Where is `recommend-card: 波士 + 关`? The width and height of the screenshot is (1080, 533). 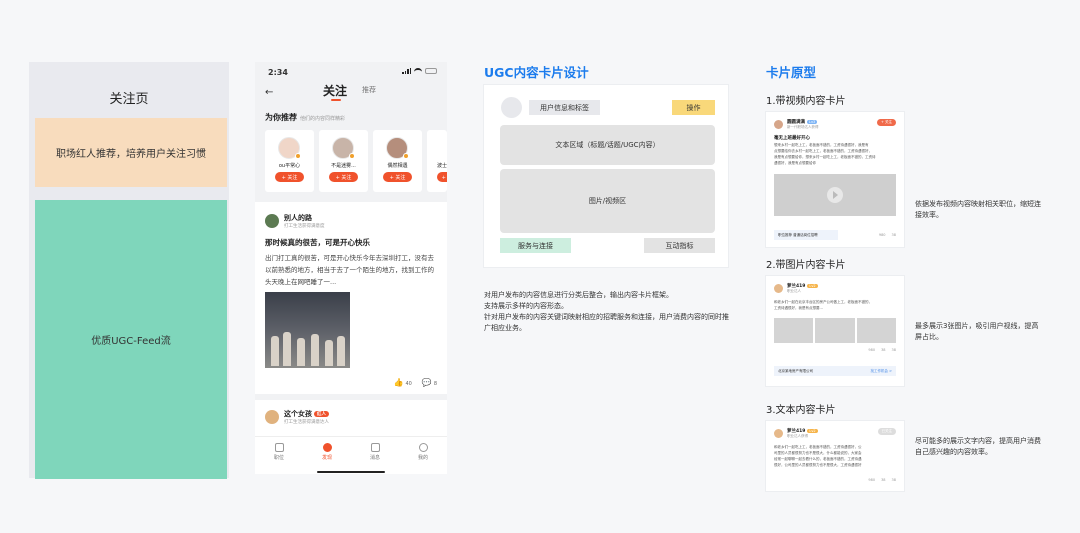 recommend-card: 波士 + 关 is located at coordinates (437, 161).